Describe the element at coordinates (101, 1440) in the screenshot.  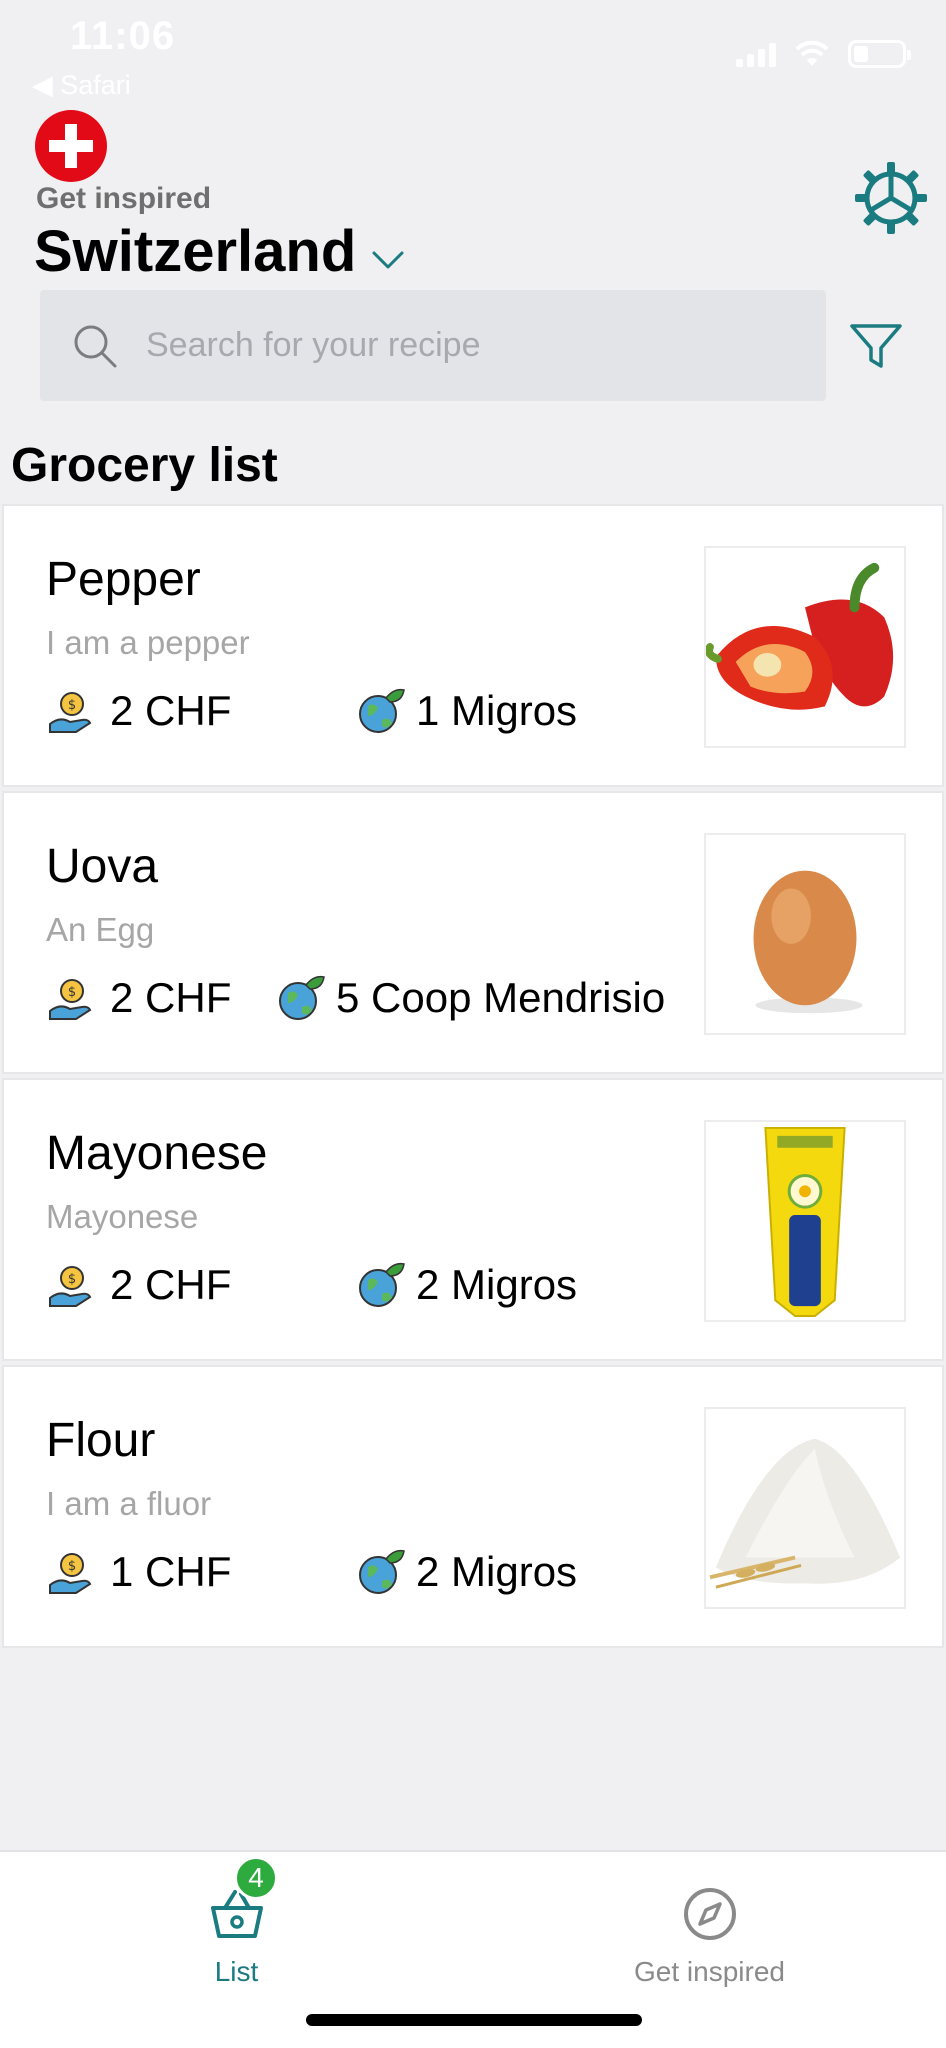
I see `item-name: Flour` at that location.